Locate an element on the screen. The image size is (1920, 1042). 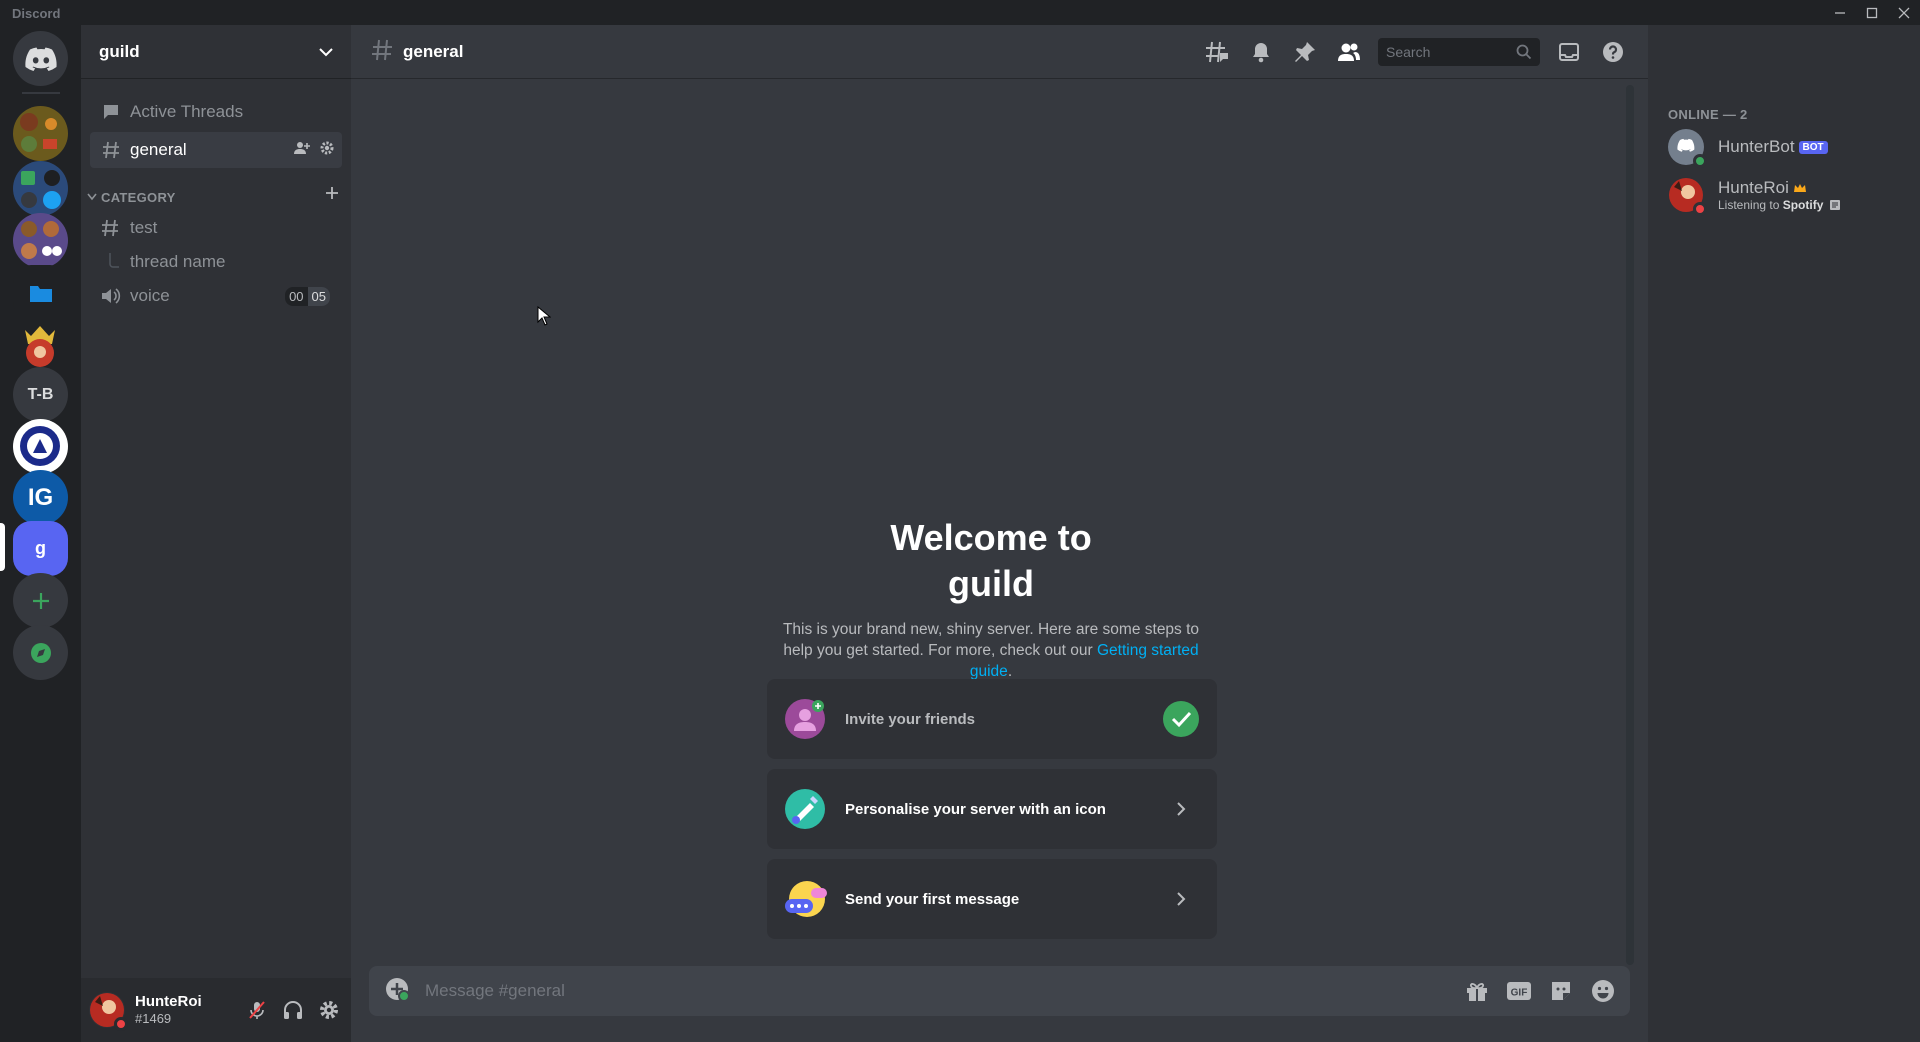
channel-label: test is located at coordinates (144, 227).